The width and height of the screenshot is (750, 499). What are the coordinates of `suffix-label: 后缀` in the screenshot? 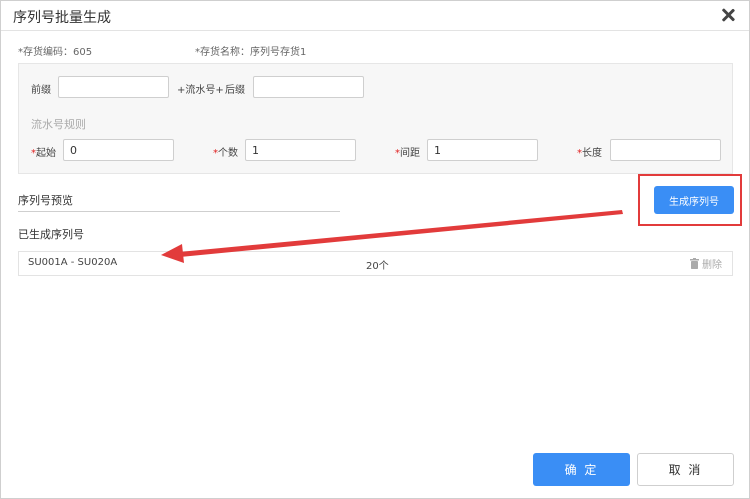 It's located at (235, 90).